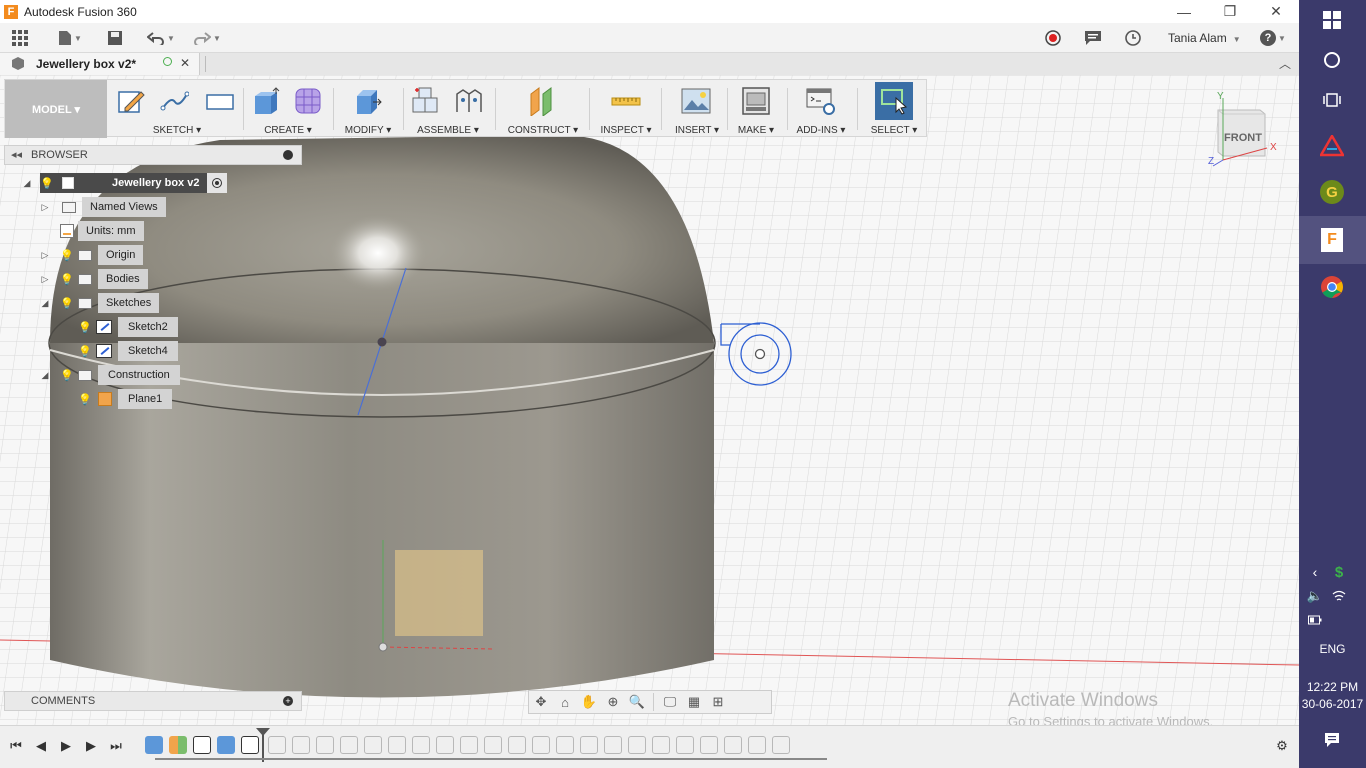  I want to click on go-to-start-icon: ⏮, so click(16, 746).